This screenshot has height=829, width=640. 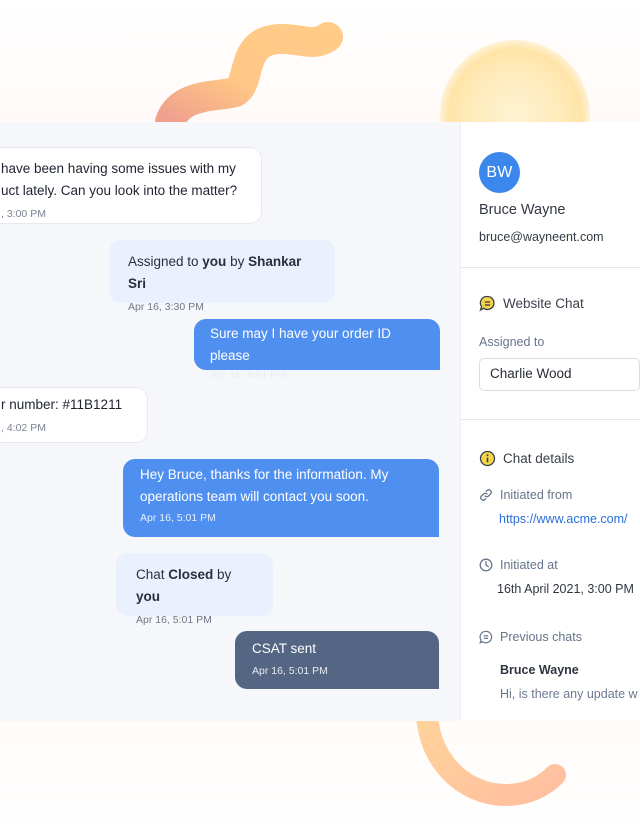 I want to click on message-csat: CSAT sent Apr 16, 5:01 PM, so click(x=337, y=660).